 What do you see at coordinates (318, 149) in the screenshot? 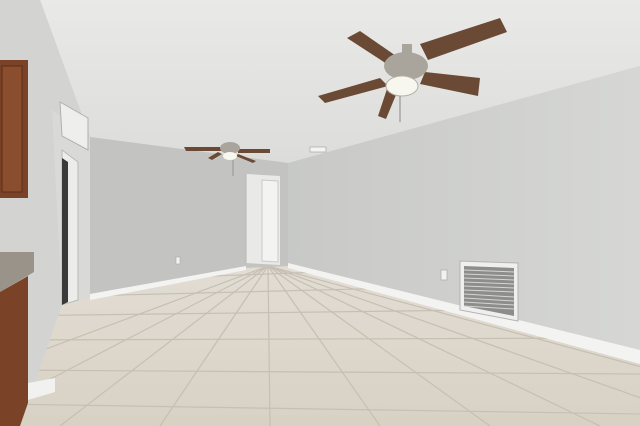
I see `ceiling-vent` at bounding box center [318, 149].